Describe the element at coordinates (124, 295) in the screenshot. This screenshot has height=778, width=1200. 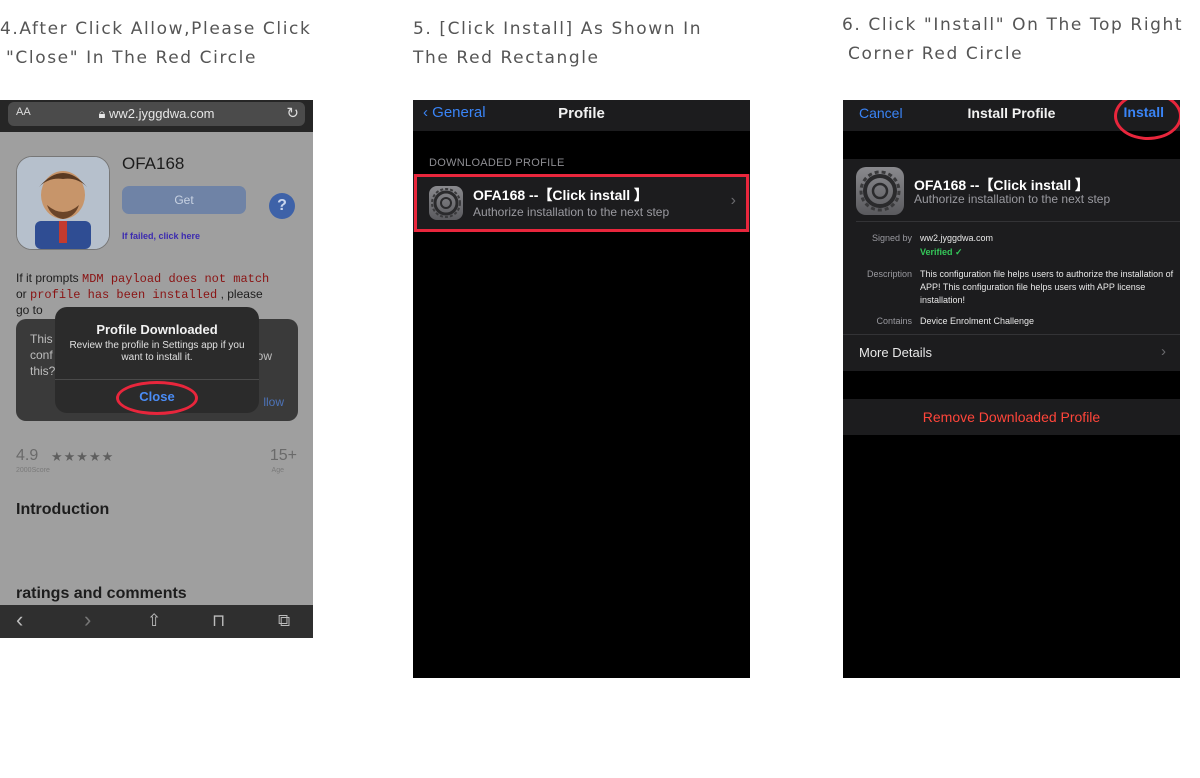
I see `prompt-code: profile has been installed` at that location.